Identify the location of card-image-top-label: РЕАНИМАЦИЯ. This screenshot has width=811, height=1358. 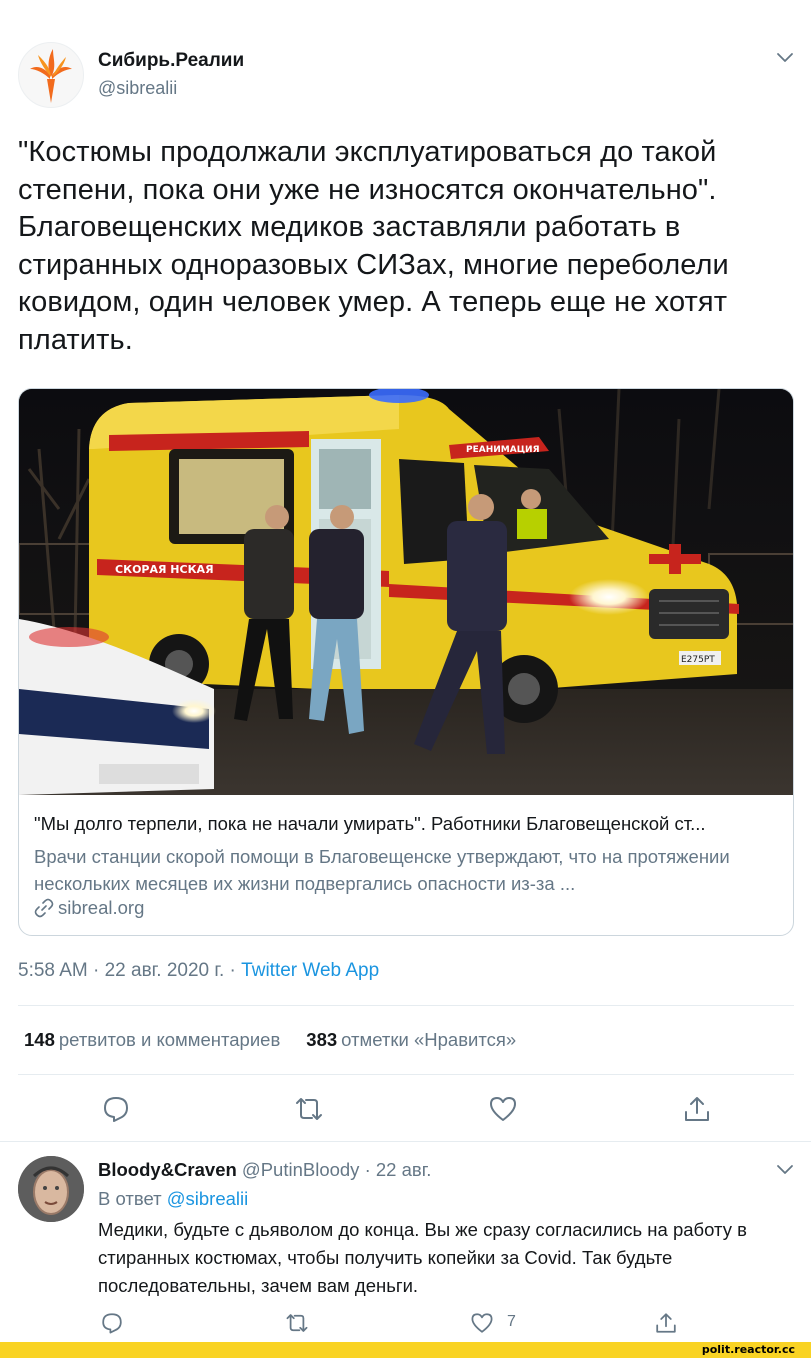
(503, 450).